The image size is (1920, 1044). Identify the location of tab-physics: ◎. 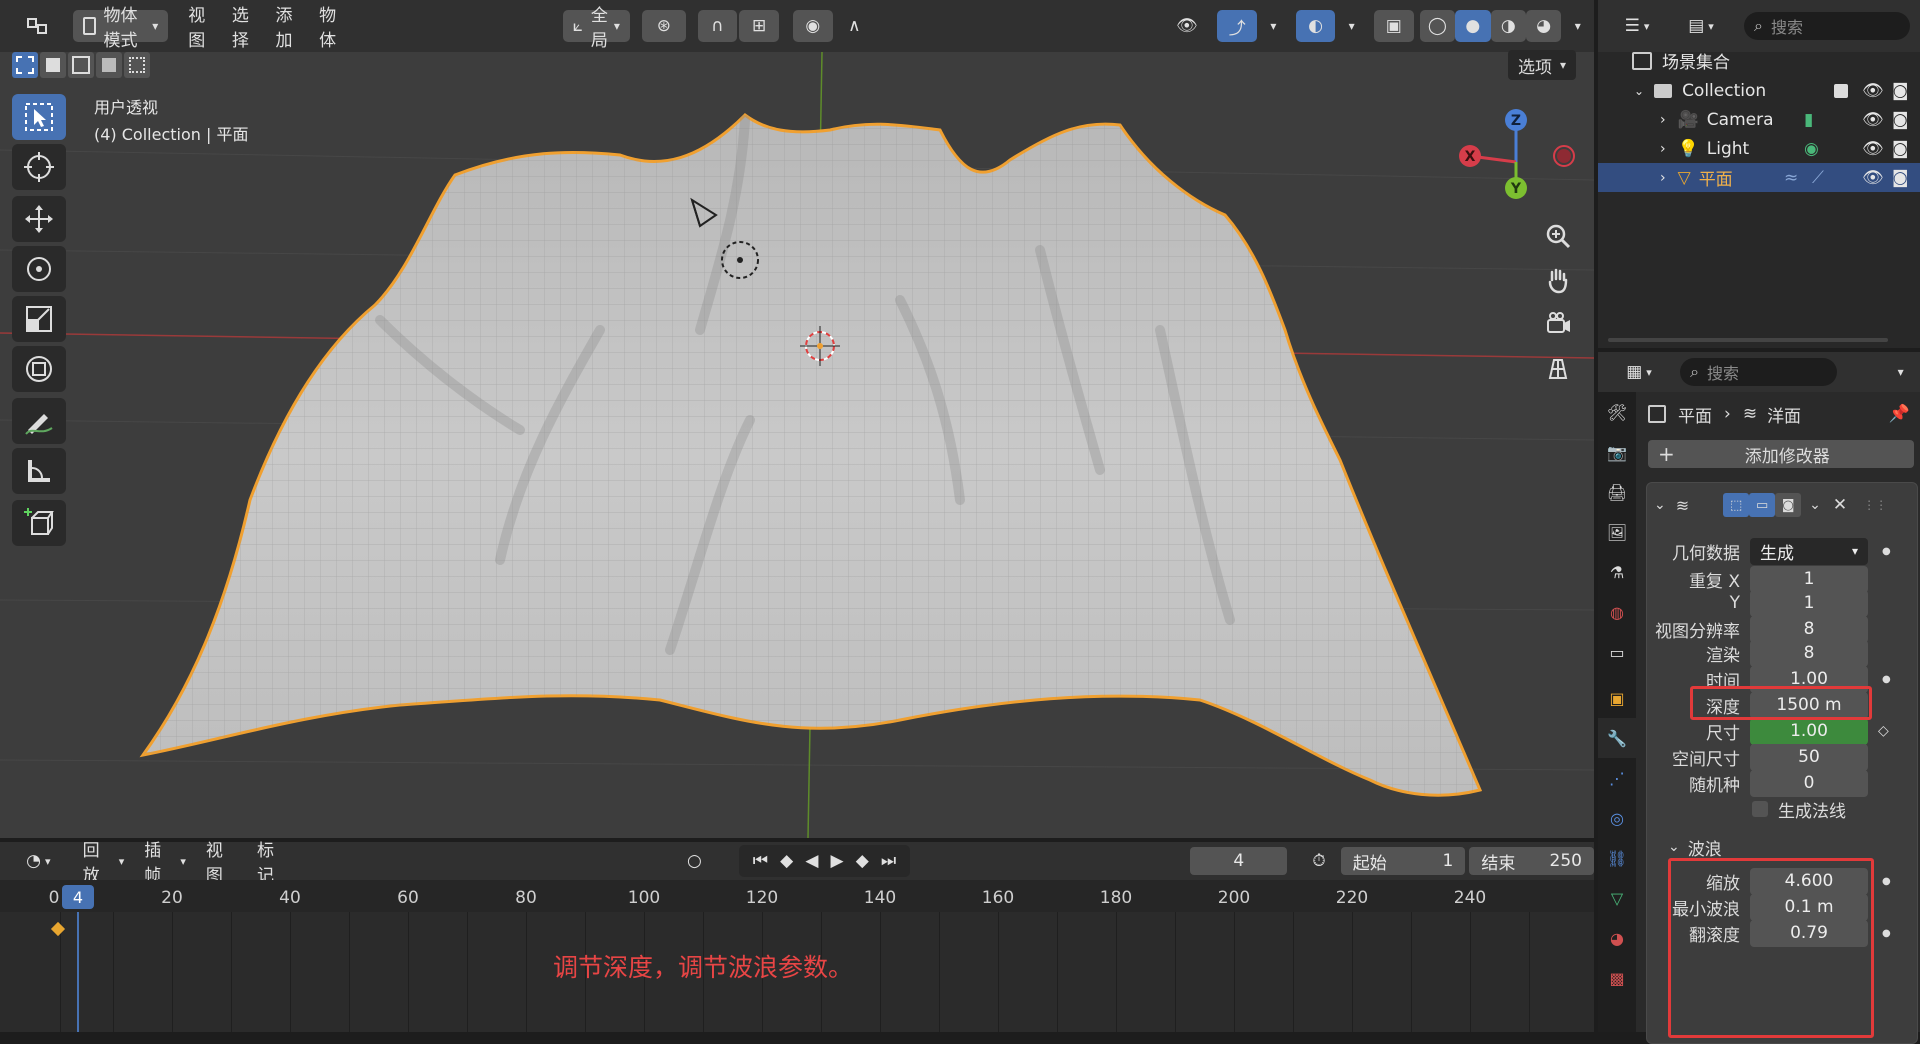
(1617, 818).